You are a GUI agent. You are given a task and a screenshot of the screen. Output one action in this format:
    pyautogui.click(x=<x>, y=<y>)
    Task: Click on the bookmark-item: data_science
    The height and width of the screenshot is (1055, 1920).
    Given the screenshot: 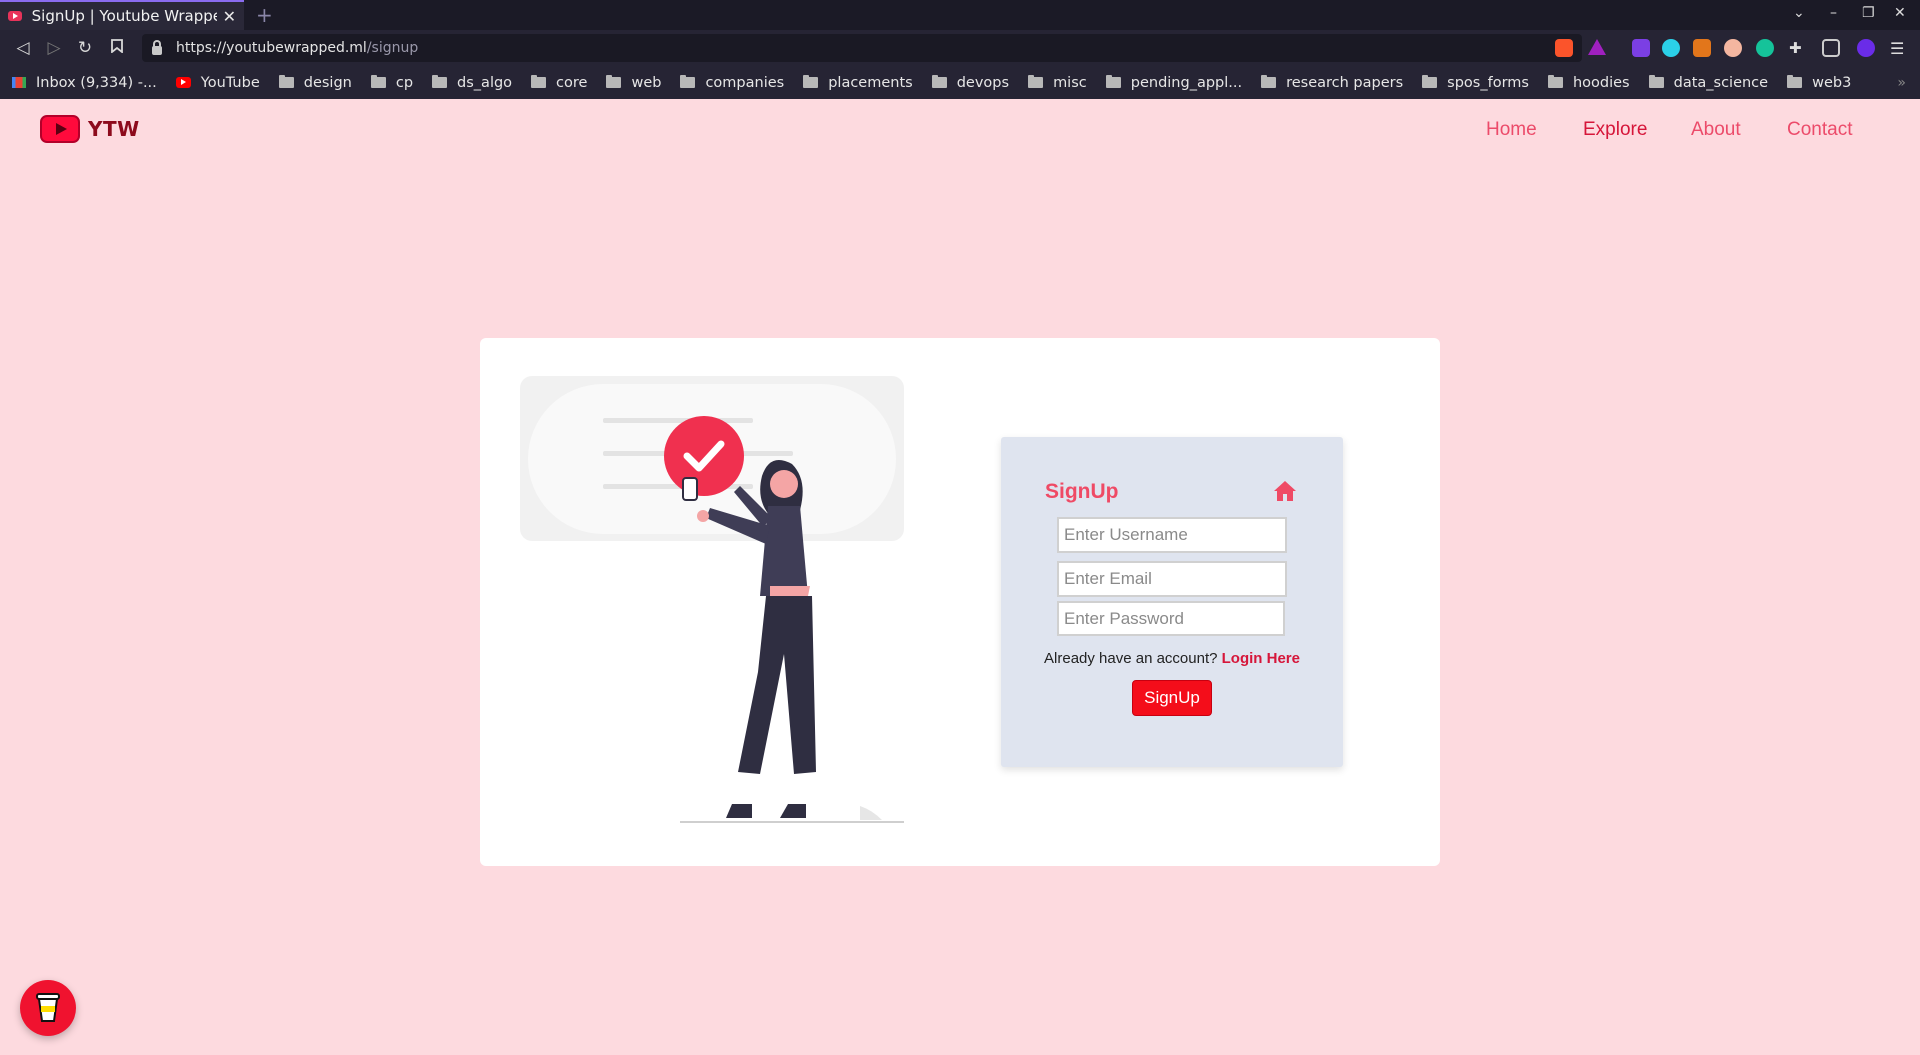 What is the action you would take?
    pyautogui.click(x=1708, y=82)
    